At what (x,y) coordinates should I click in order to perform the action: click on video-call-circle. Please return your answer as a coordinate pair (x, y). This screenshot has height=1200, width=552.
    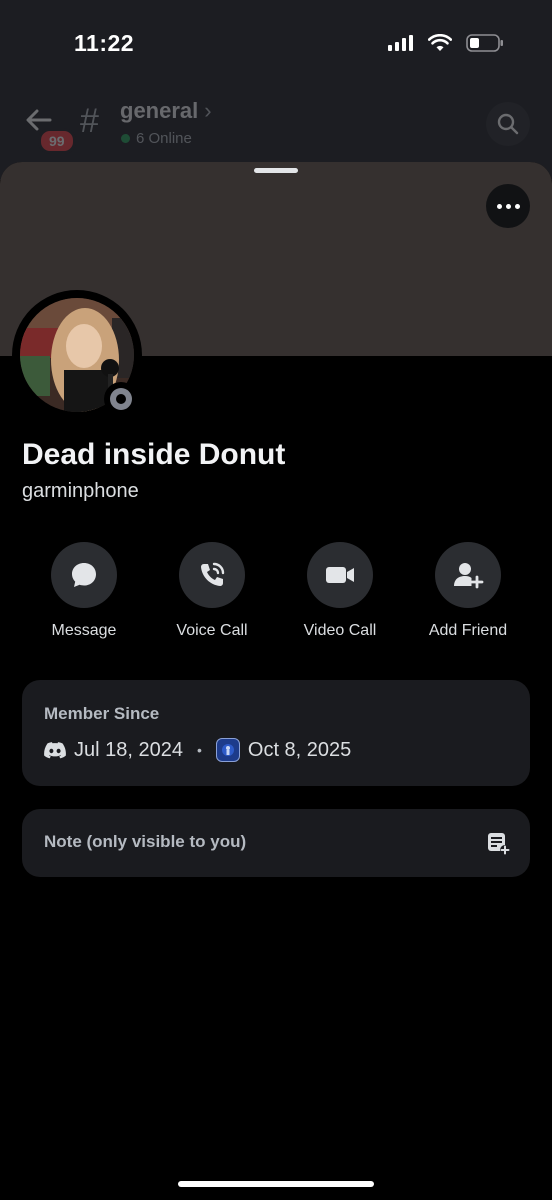
    Looking at the image, I should click on (340, 575).